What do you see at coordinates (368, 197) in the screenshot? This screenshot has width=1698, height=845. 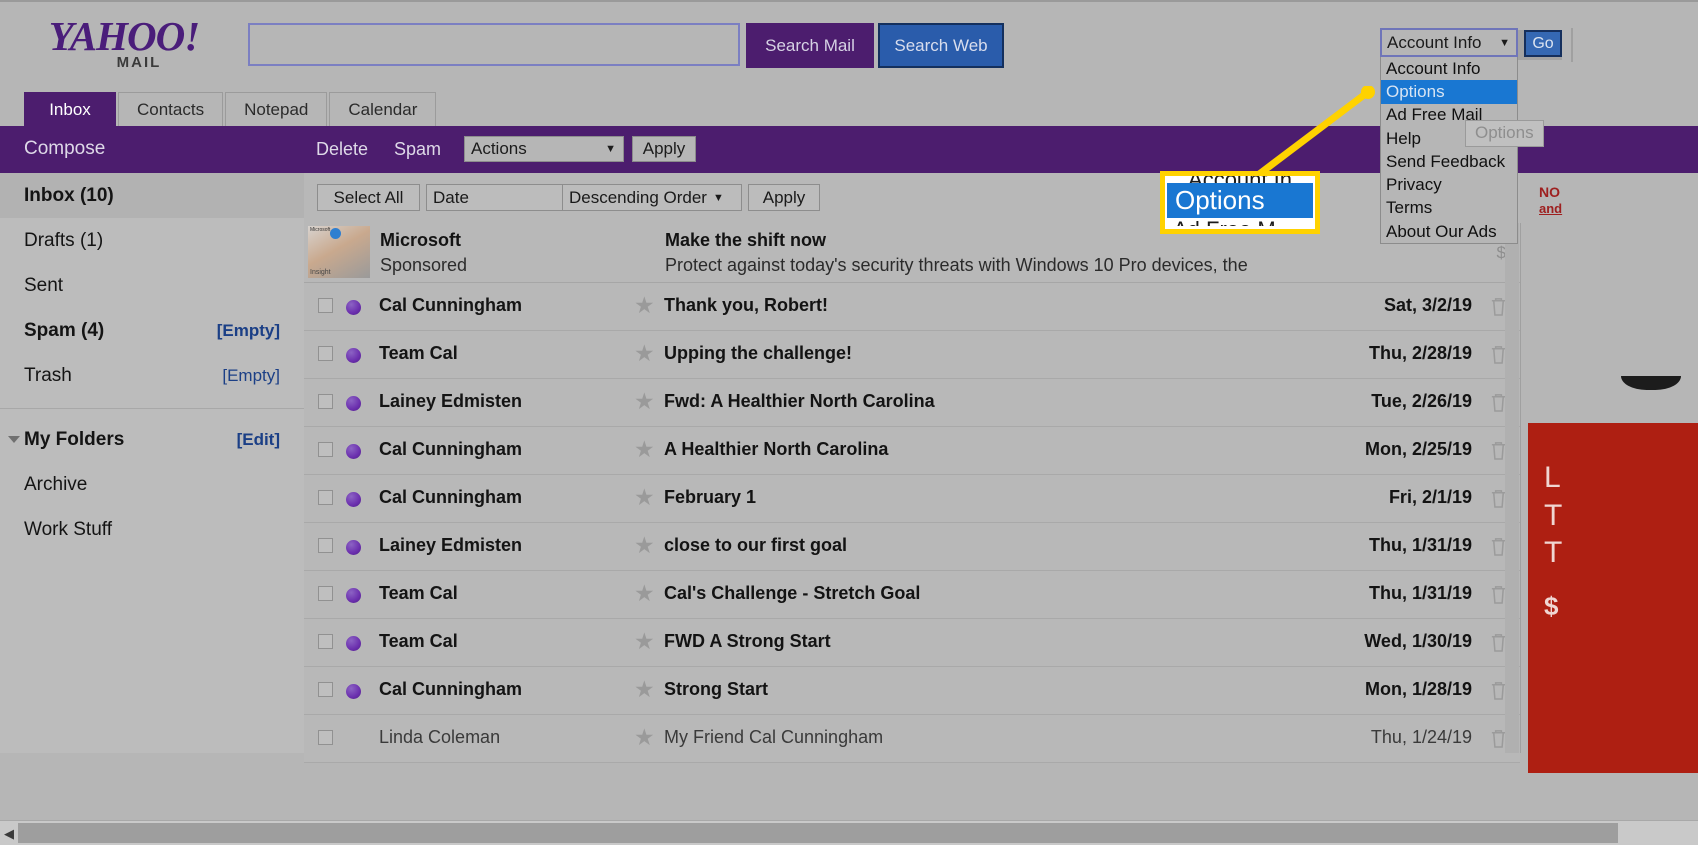 I see `select-all-button: Select All` at bounding box center [368, 197].